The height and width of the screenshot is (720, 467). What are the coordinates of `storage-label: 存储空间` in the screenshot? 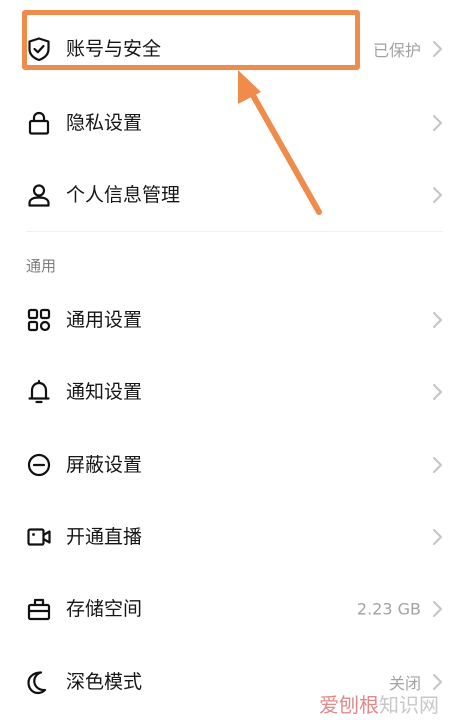 It's located at (104, 609).